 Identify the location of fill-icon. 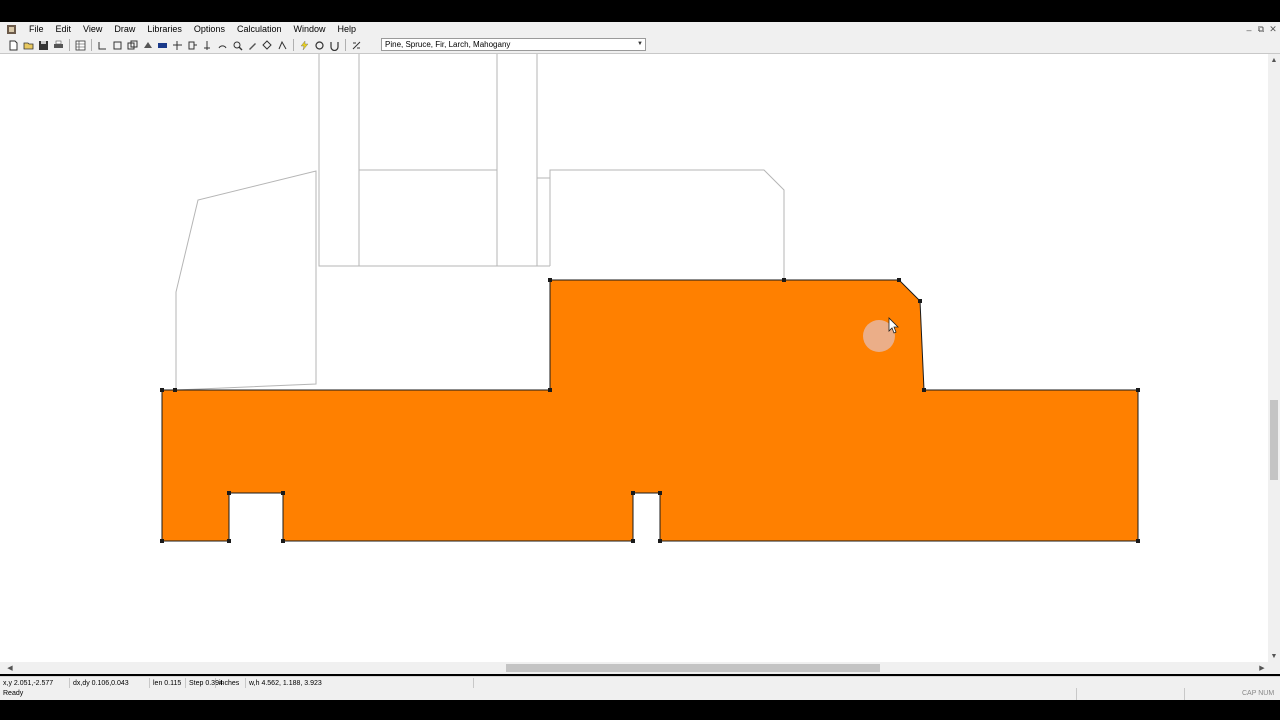
(147, 45).